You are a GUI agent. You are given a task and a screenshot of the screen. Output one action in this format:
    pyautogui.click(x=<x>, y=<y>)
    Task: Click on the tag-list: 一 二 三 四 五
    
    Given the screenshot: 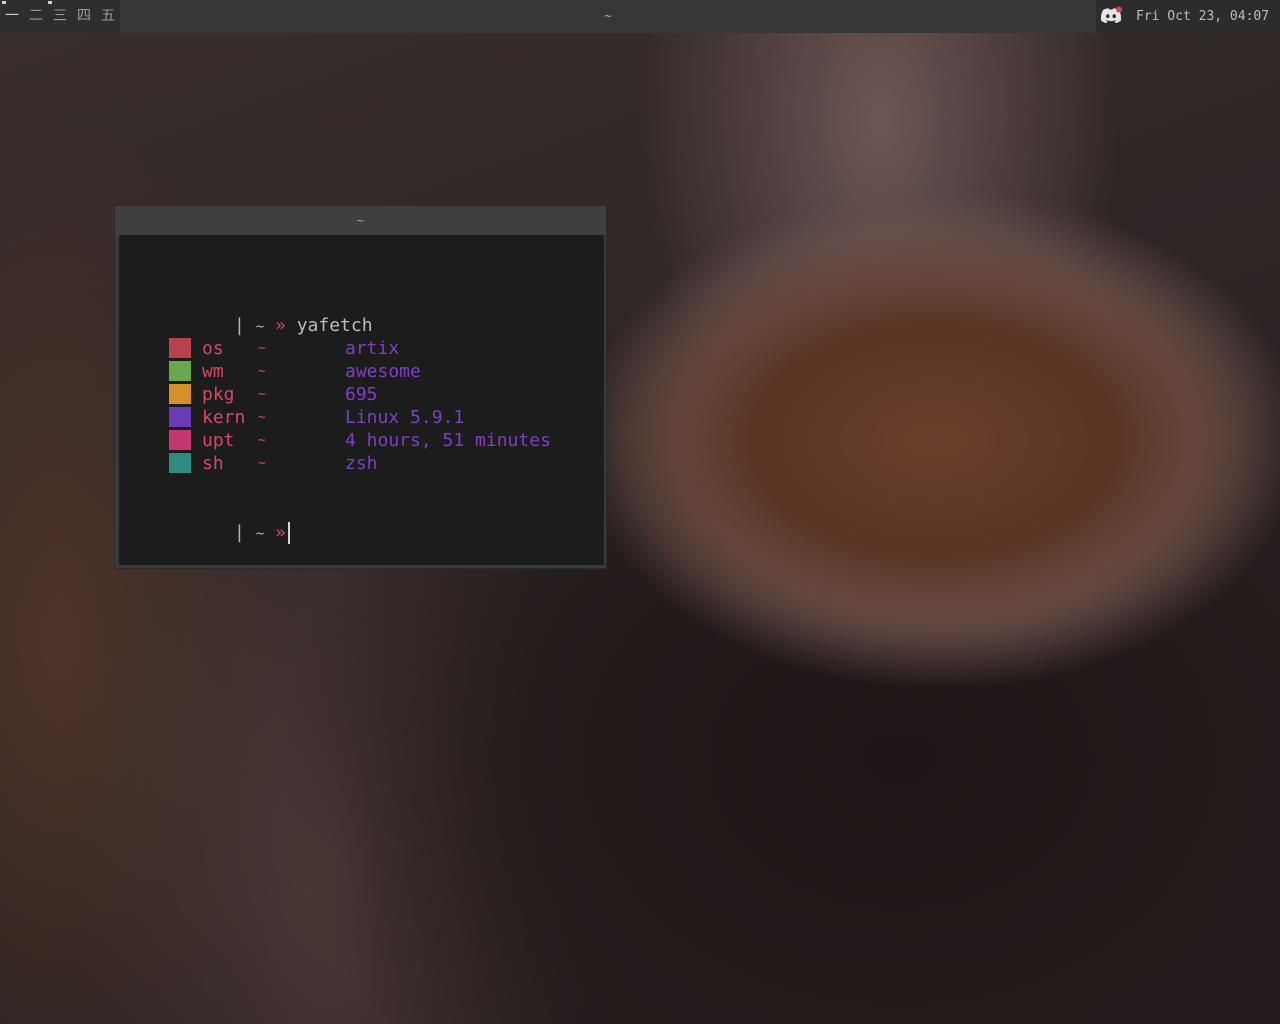 What is the action you would take?
    pyautogui.click(x=60, y=16)
    